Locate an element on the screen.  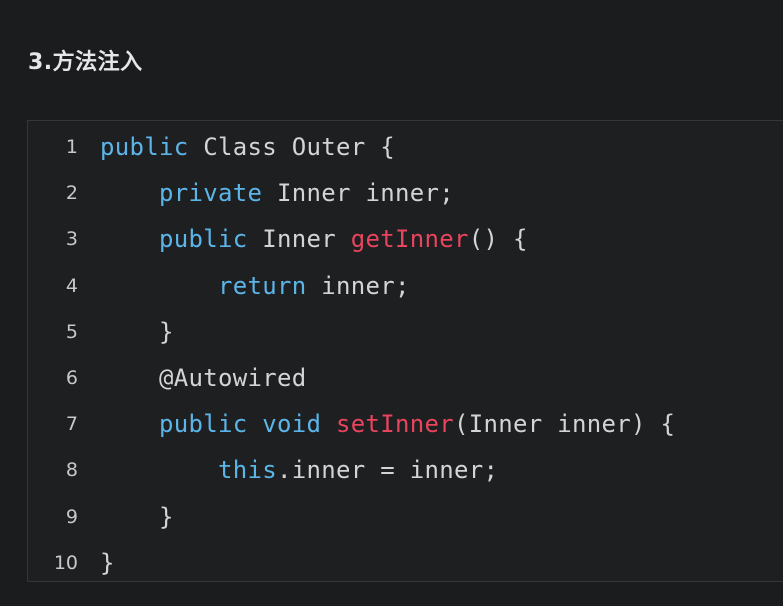
code-function-name: setInner is located at coordinates (395, 424).